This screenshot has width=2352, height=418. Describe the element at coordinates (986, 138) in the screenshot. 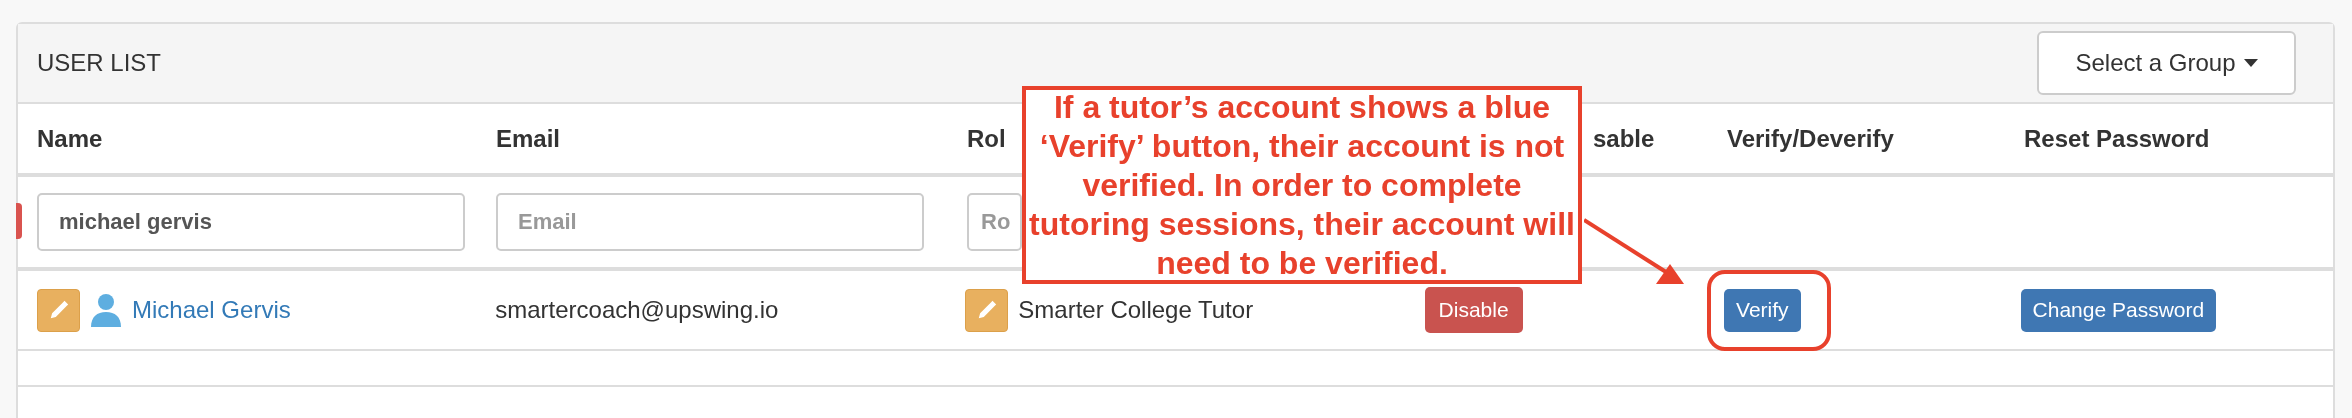

I see `column-header: Rol` at that location.